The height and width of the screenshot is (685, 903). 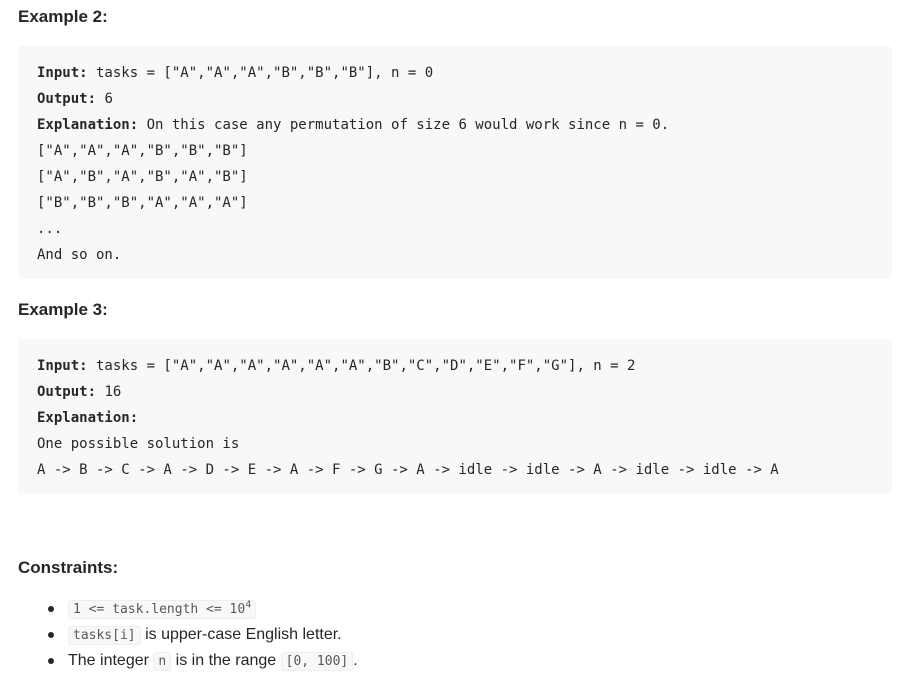 What do you see at coordinates (317, 661) in the screenshot?
I see `constraint-code: [0, 100]` at bounding box center [317, 661].